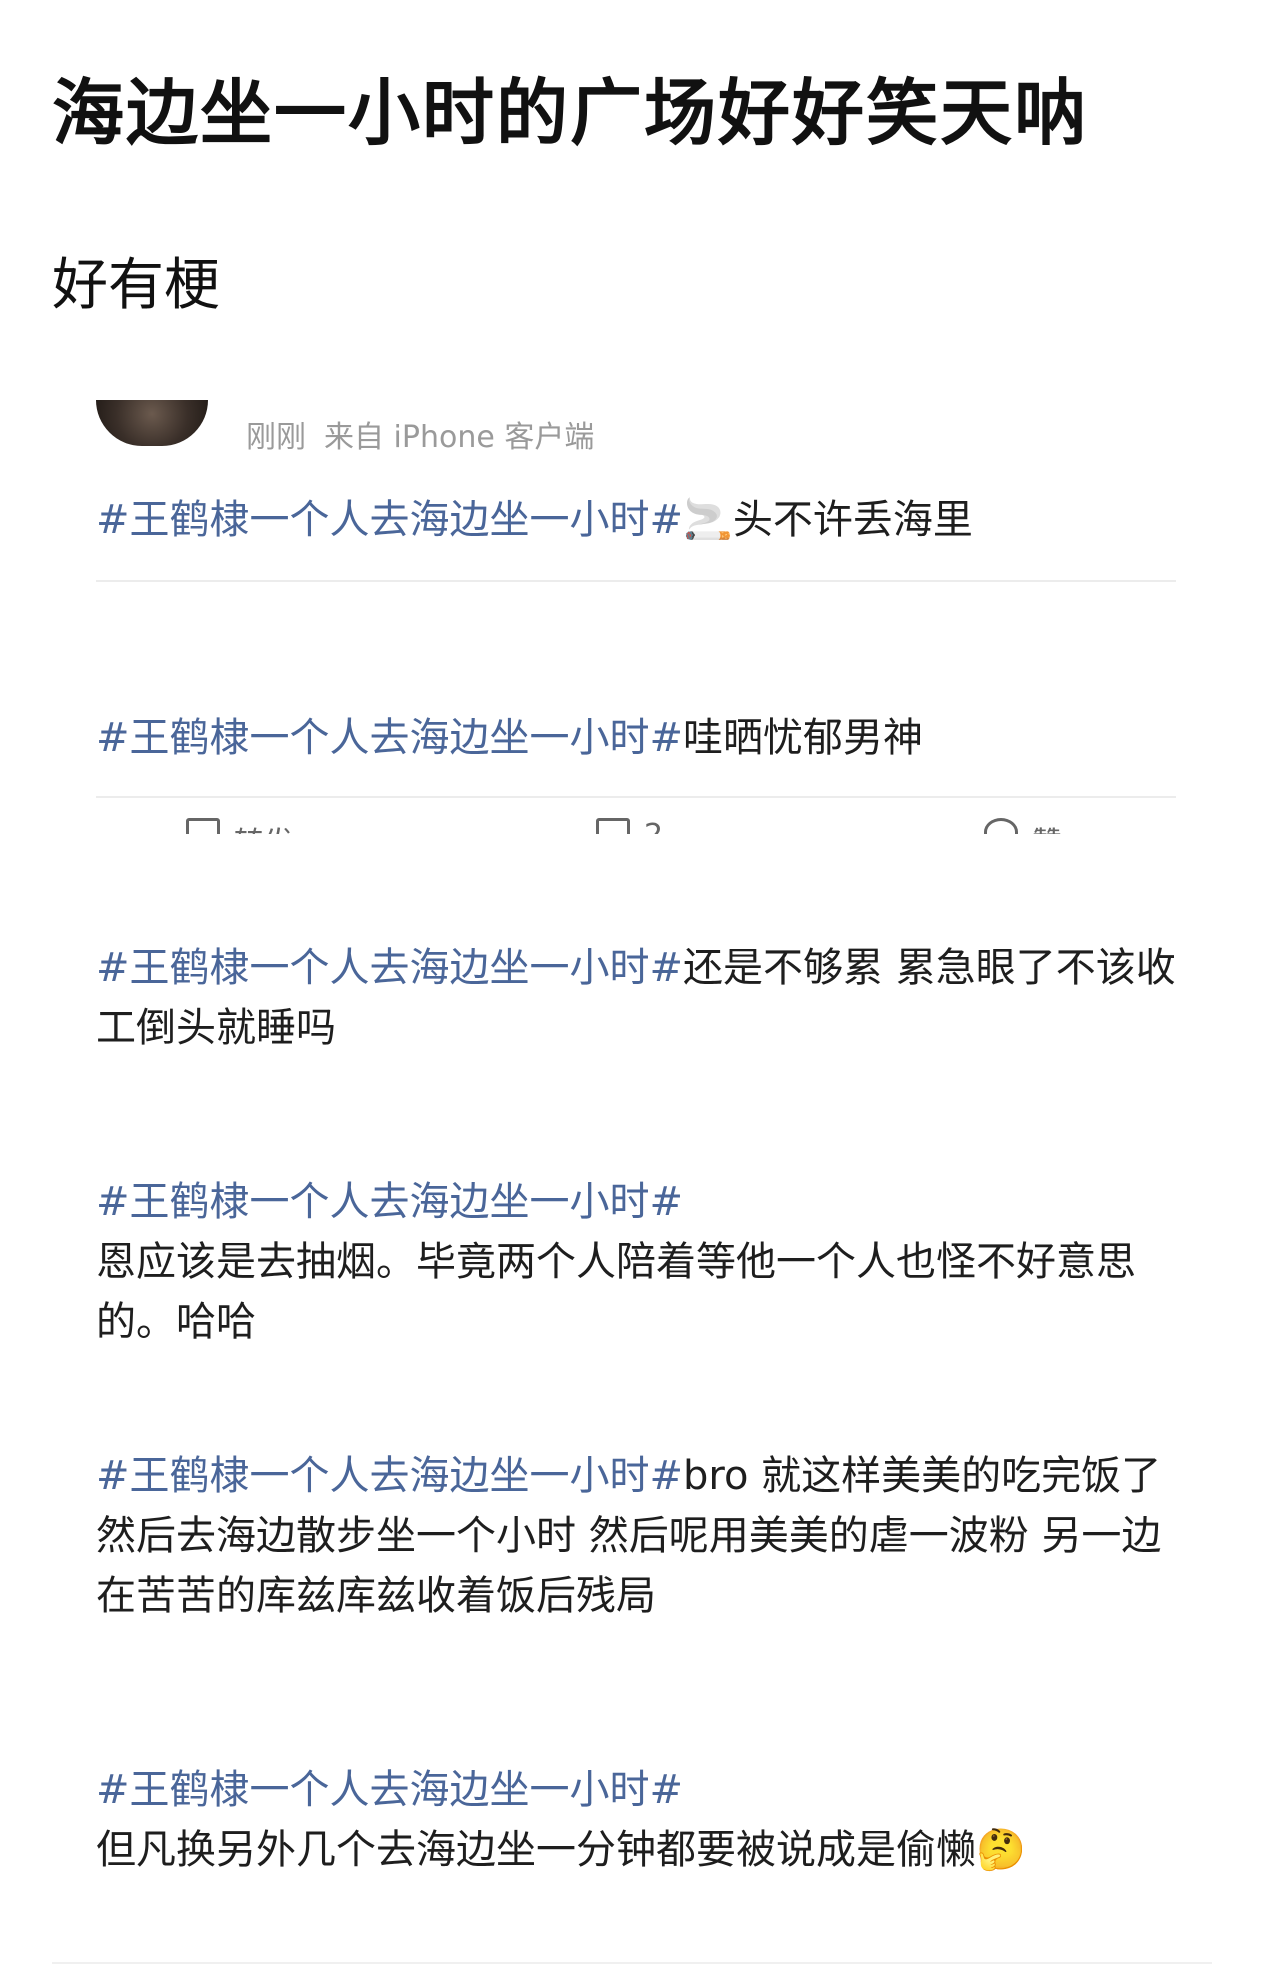  Describe the element at coordinates (136, 285) in the screenshot. I see `page-subtitle: 好有梗` at that location.